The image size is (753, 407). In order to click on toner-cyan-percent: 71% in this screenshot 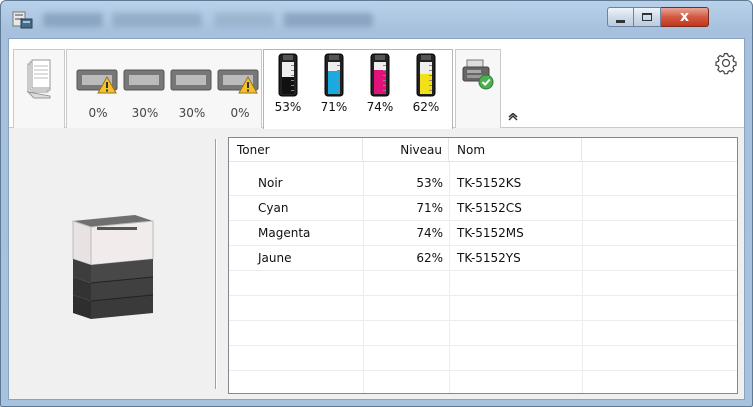, I will do `click(334, 107)`.